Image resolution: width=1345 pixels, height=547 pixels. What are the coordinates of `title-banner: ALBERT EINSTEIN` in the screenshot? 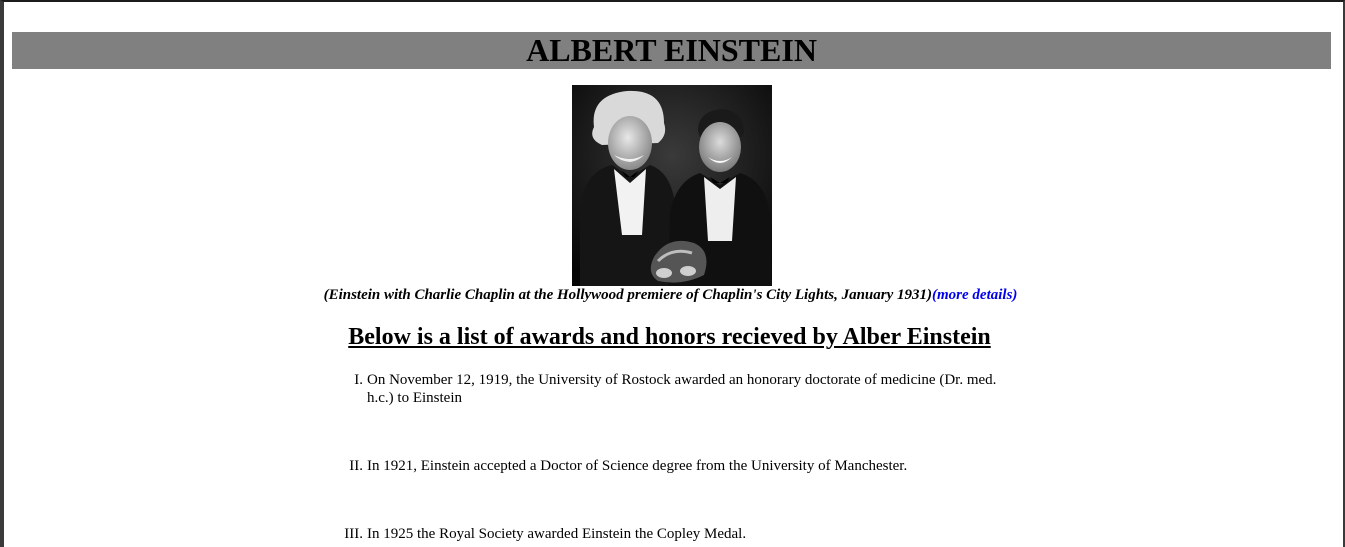 It's located at (671, 50).